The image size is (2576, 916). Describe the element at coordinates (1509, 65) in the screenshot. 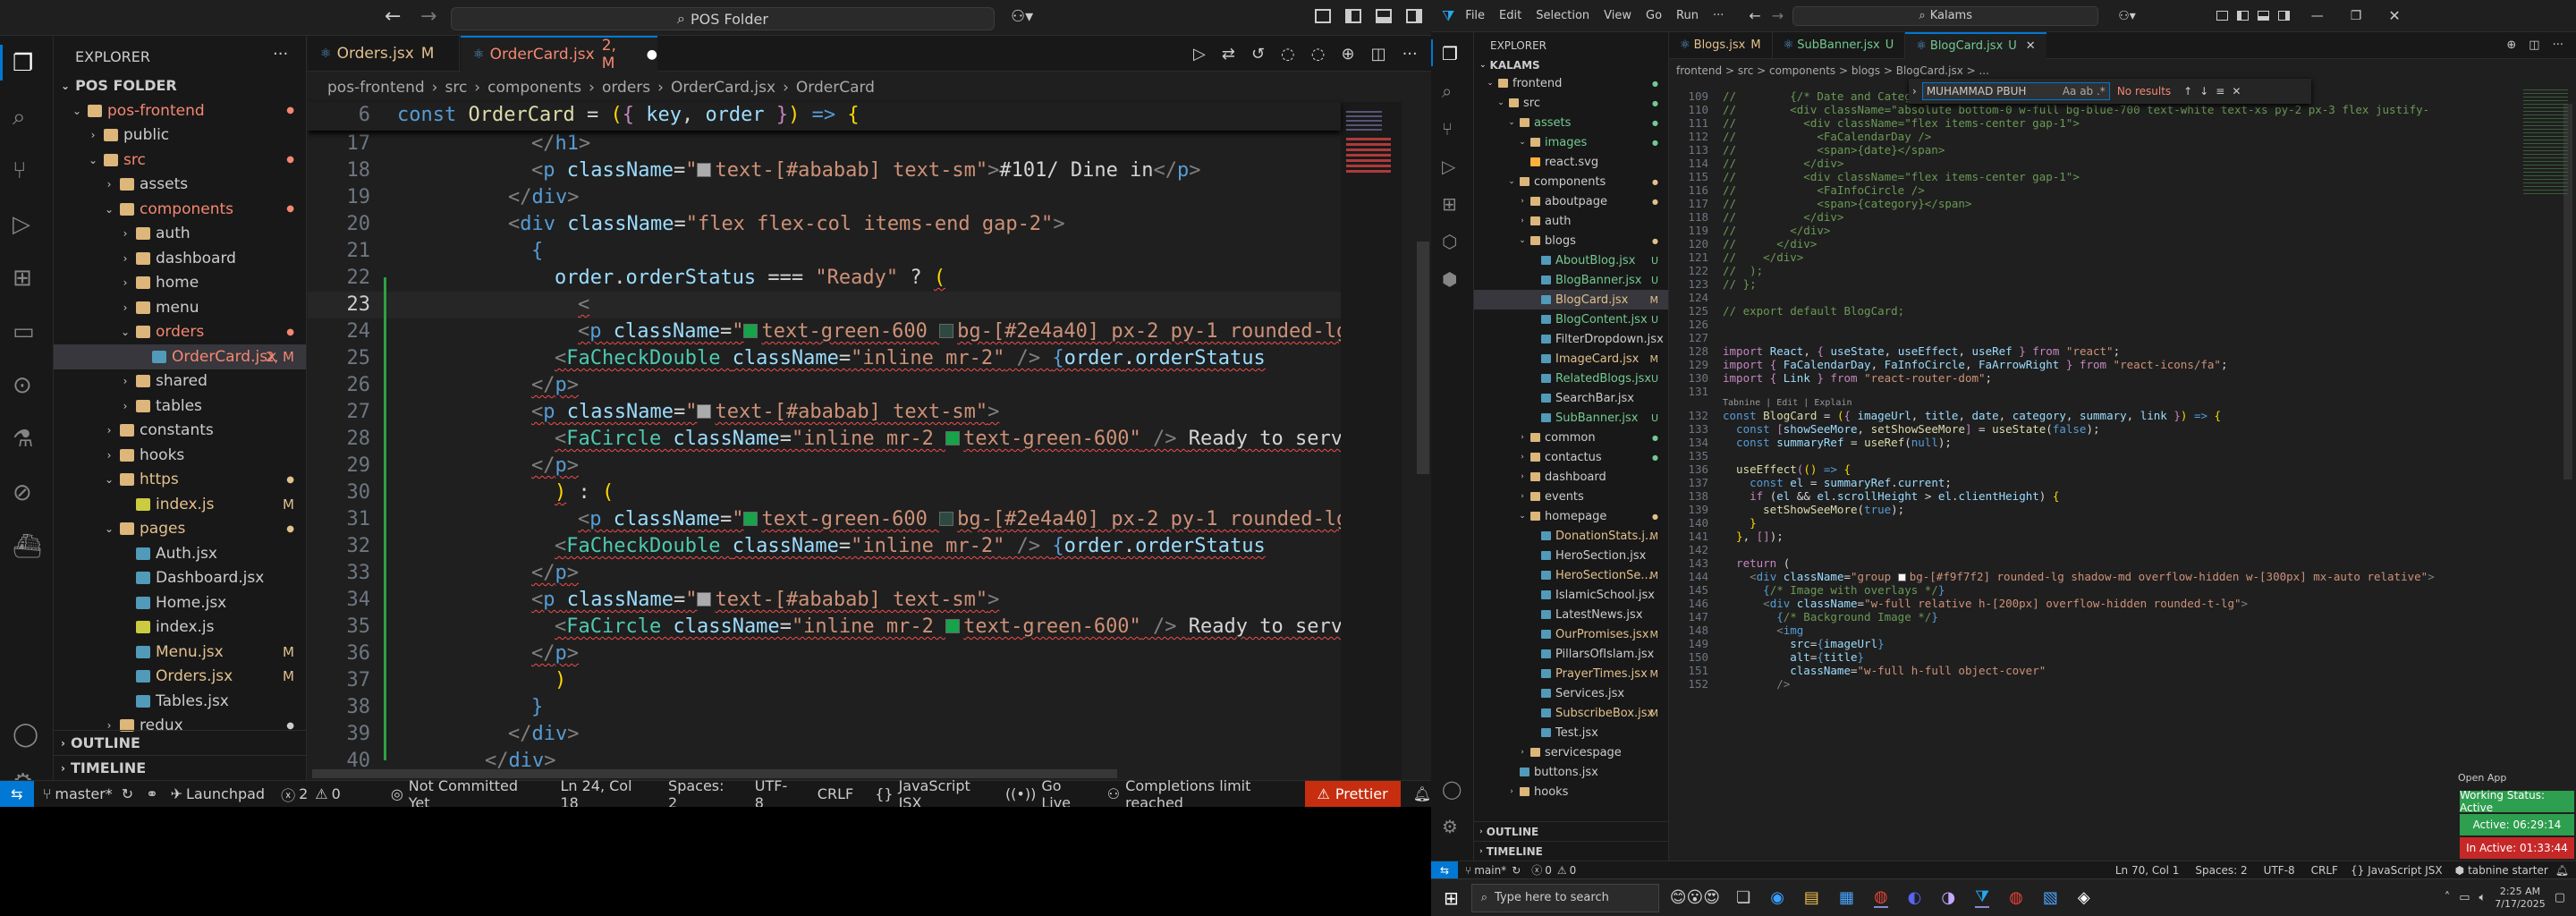

I see `root-folder-header: ⌄ KALAMS` at that location.